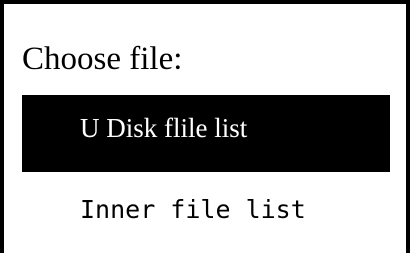 Image resolution: width=410 pixels, height=253 pixels. Describe the element at coordinates (205, 2) in the screenshot. I see `screen-border-top` at that location.